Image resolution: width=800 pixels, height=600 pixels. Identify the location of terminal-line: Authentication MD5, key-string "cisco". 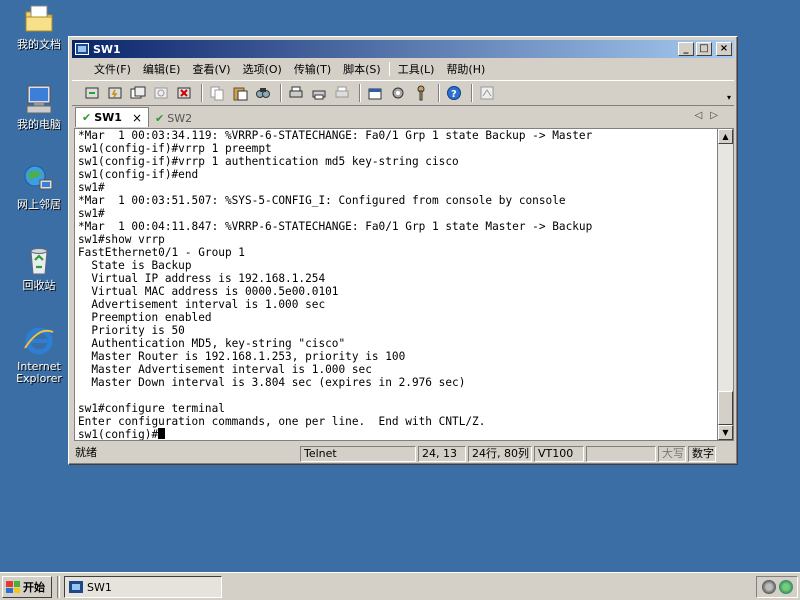
(212, 343).